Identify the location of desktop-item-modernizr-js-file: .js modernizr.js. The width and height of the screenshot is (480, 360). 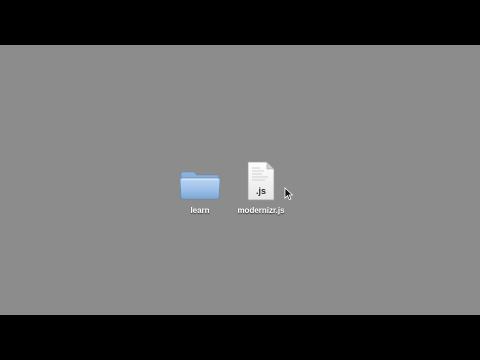
(261, 188).